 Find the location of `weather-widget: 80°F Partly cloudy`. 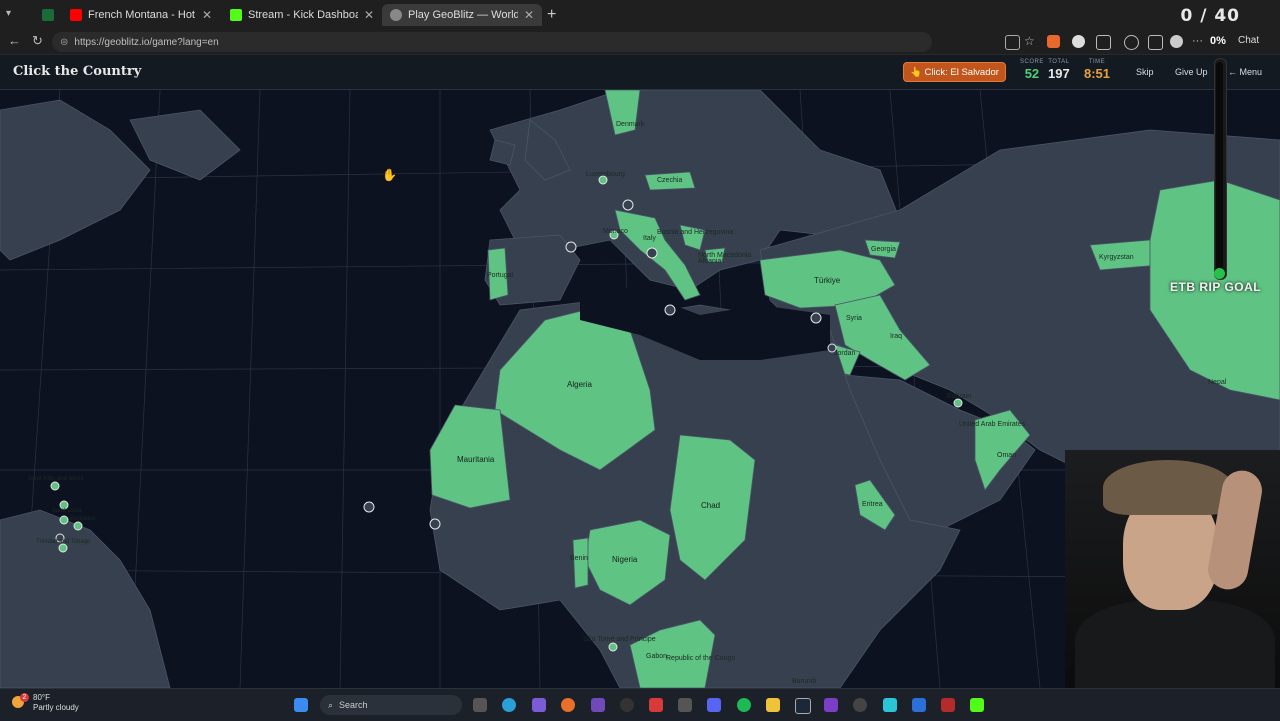

weather-widget: 80°F Partly cloudy is located at coordinates (56, 703).